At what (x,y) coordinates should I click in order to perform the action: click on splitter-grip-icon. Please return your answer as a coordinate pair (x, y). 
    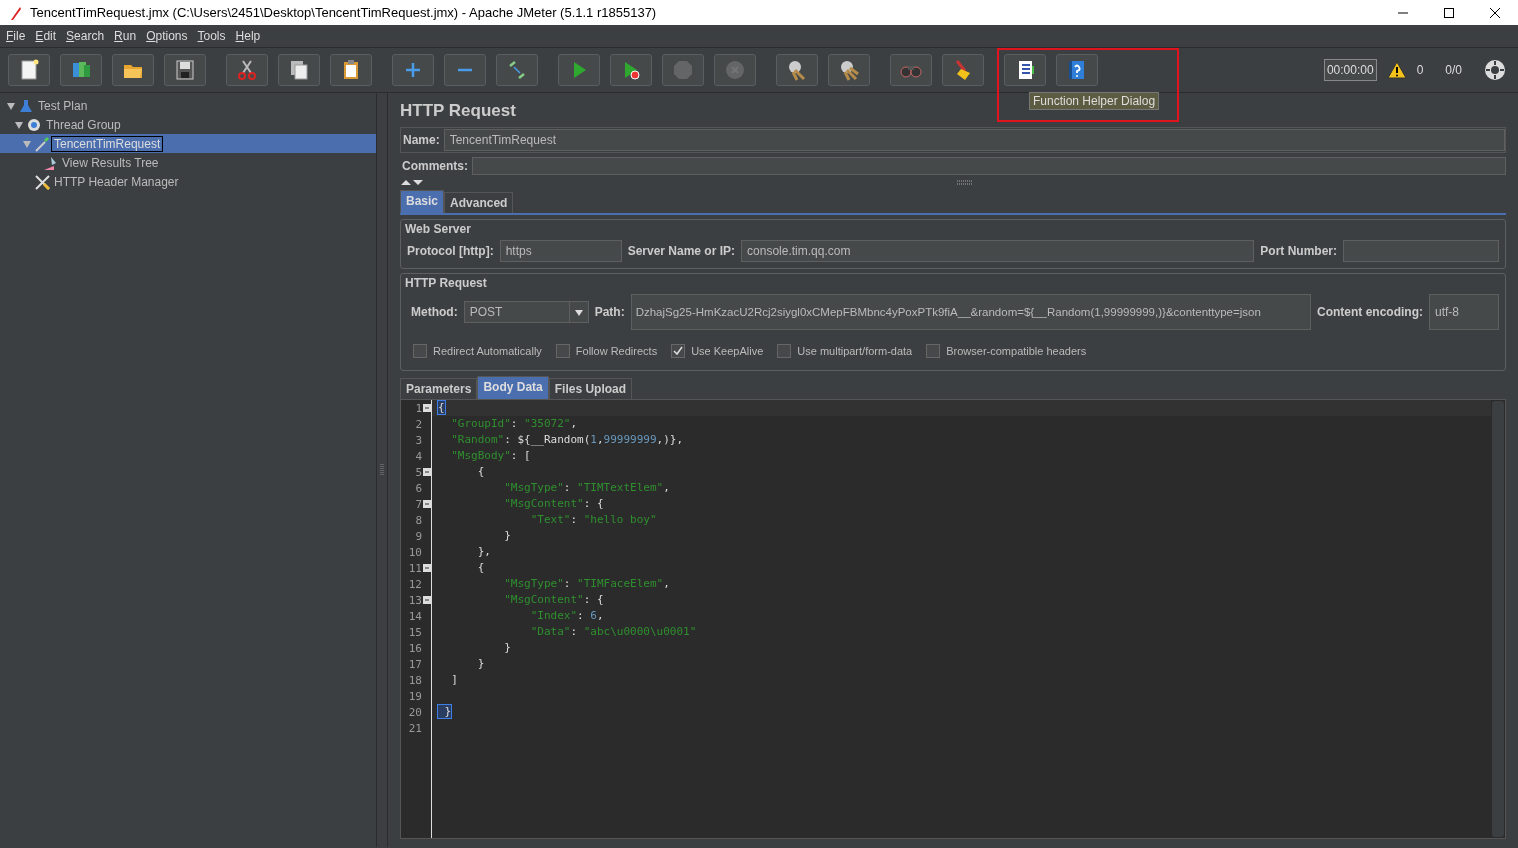
    Looking at the image, I should click on (382, 470).